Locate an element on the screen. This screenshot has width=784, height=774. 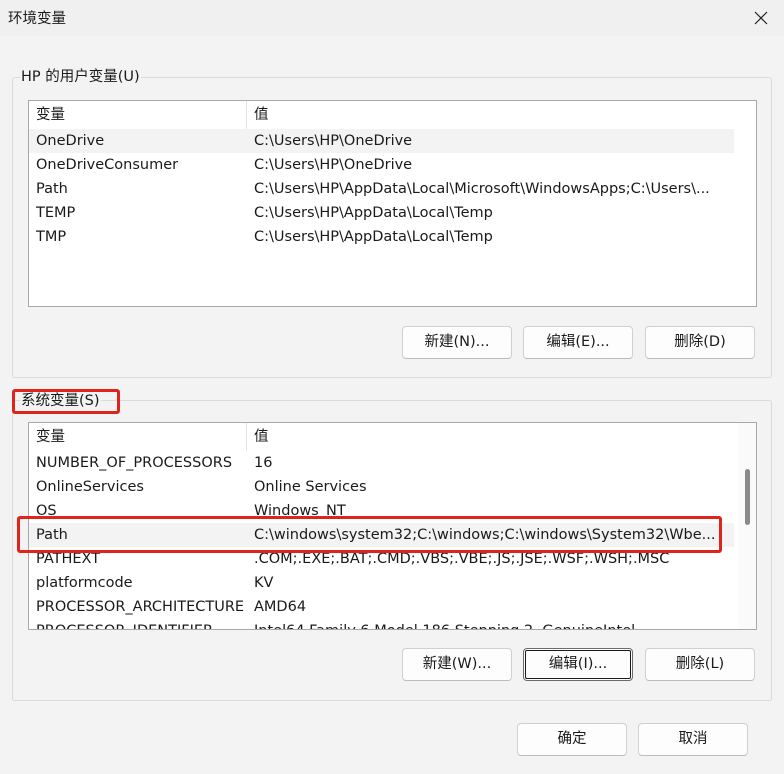
var-value: AMD64 is located at coordinates (280, 607).